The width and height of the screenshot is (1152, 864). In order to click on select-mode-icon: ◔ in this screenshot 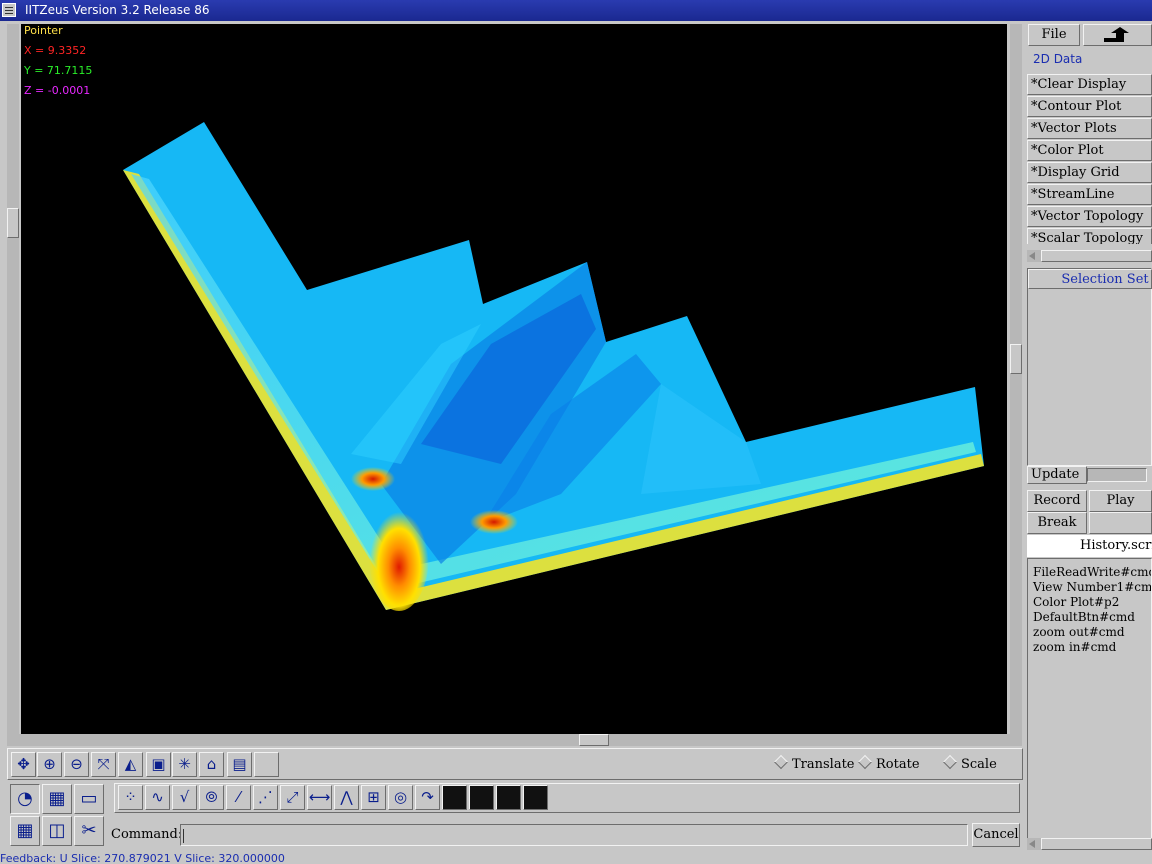, I will do `click(25, 799)`.